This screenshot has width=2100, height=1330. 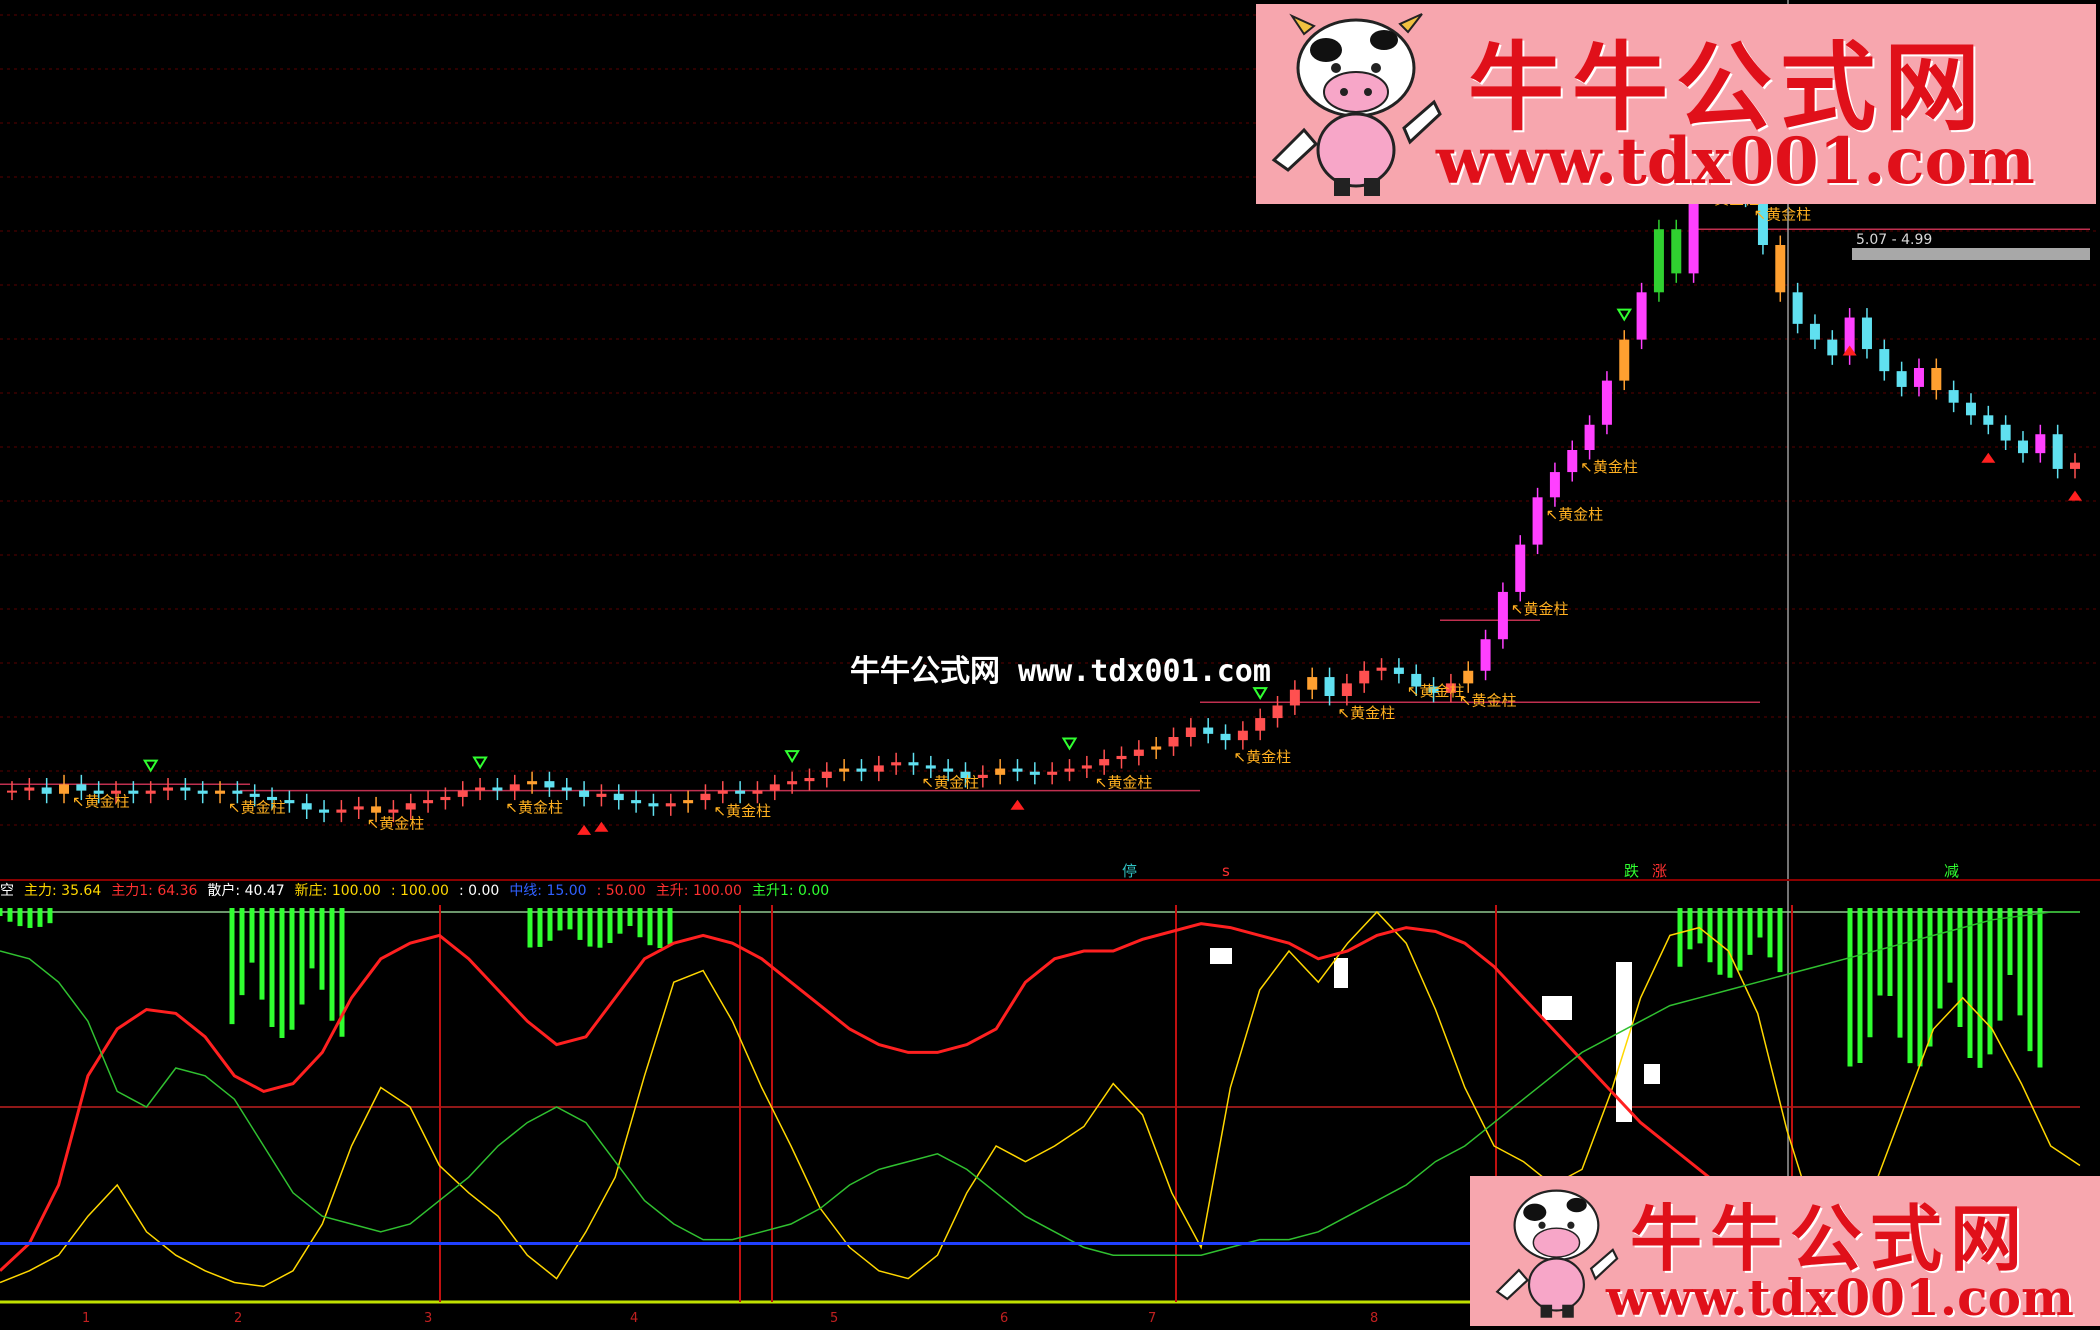 I want to click on cow-mascot-icon, so click(x=1356, y=104).